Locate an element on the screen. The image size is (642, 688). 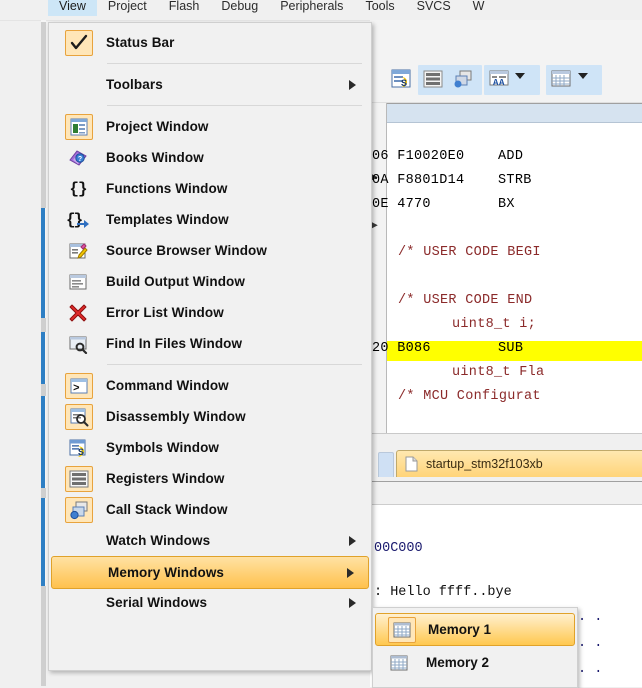
menubar-item-project: Project is located at coordinates (127, 8).